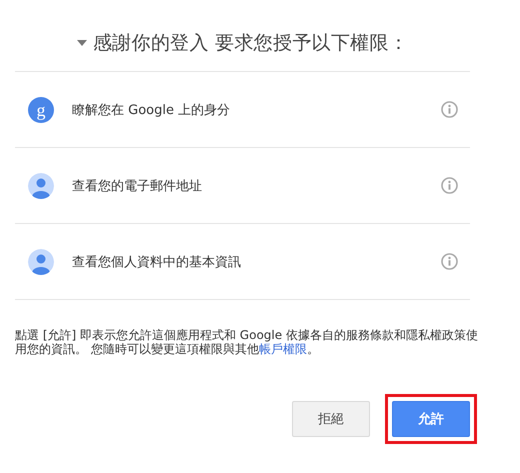 The height and width of the screenshot is (473, 520). What do you see at coordinates (137, 186) in the screenshot?
I see `permission-label: 查看您的電子郵件地址` at bounding box center [137, 186].